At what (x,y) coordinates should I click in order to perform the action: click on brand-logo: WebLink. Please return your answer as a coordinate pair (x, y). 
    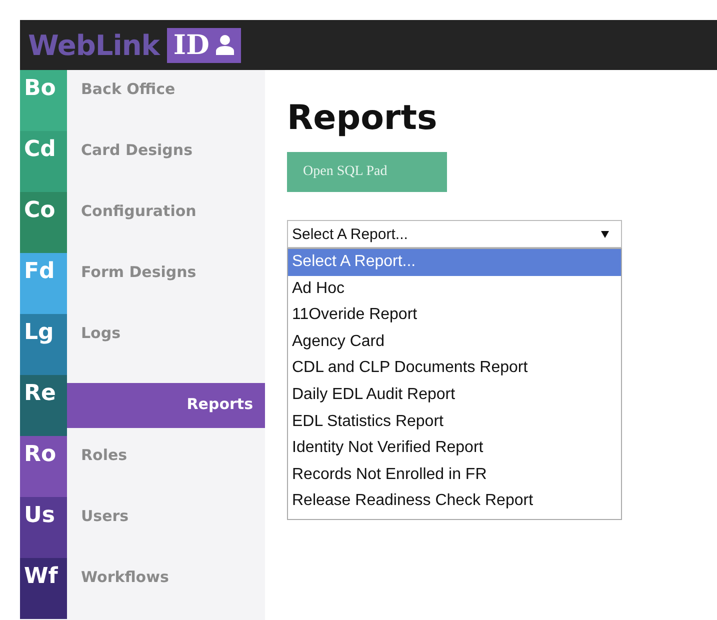
    Looking at the image, I should click on (94, 45).